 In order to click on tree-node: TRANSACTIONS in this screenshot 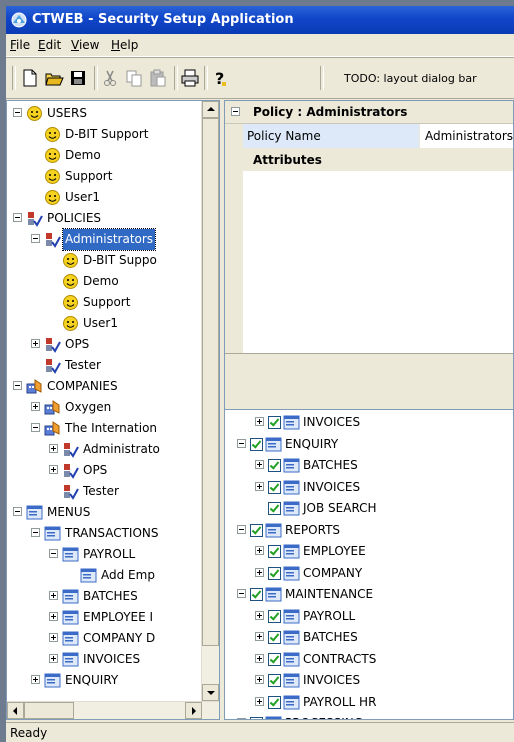, I will do `click(105, 533)`.